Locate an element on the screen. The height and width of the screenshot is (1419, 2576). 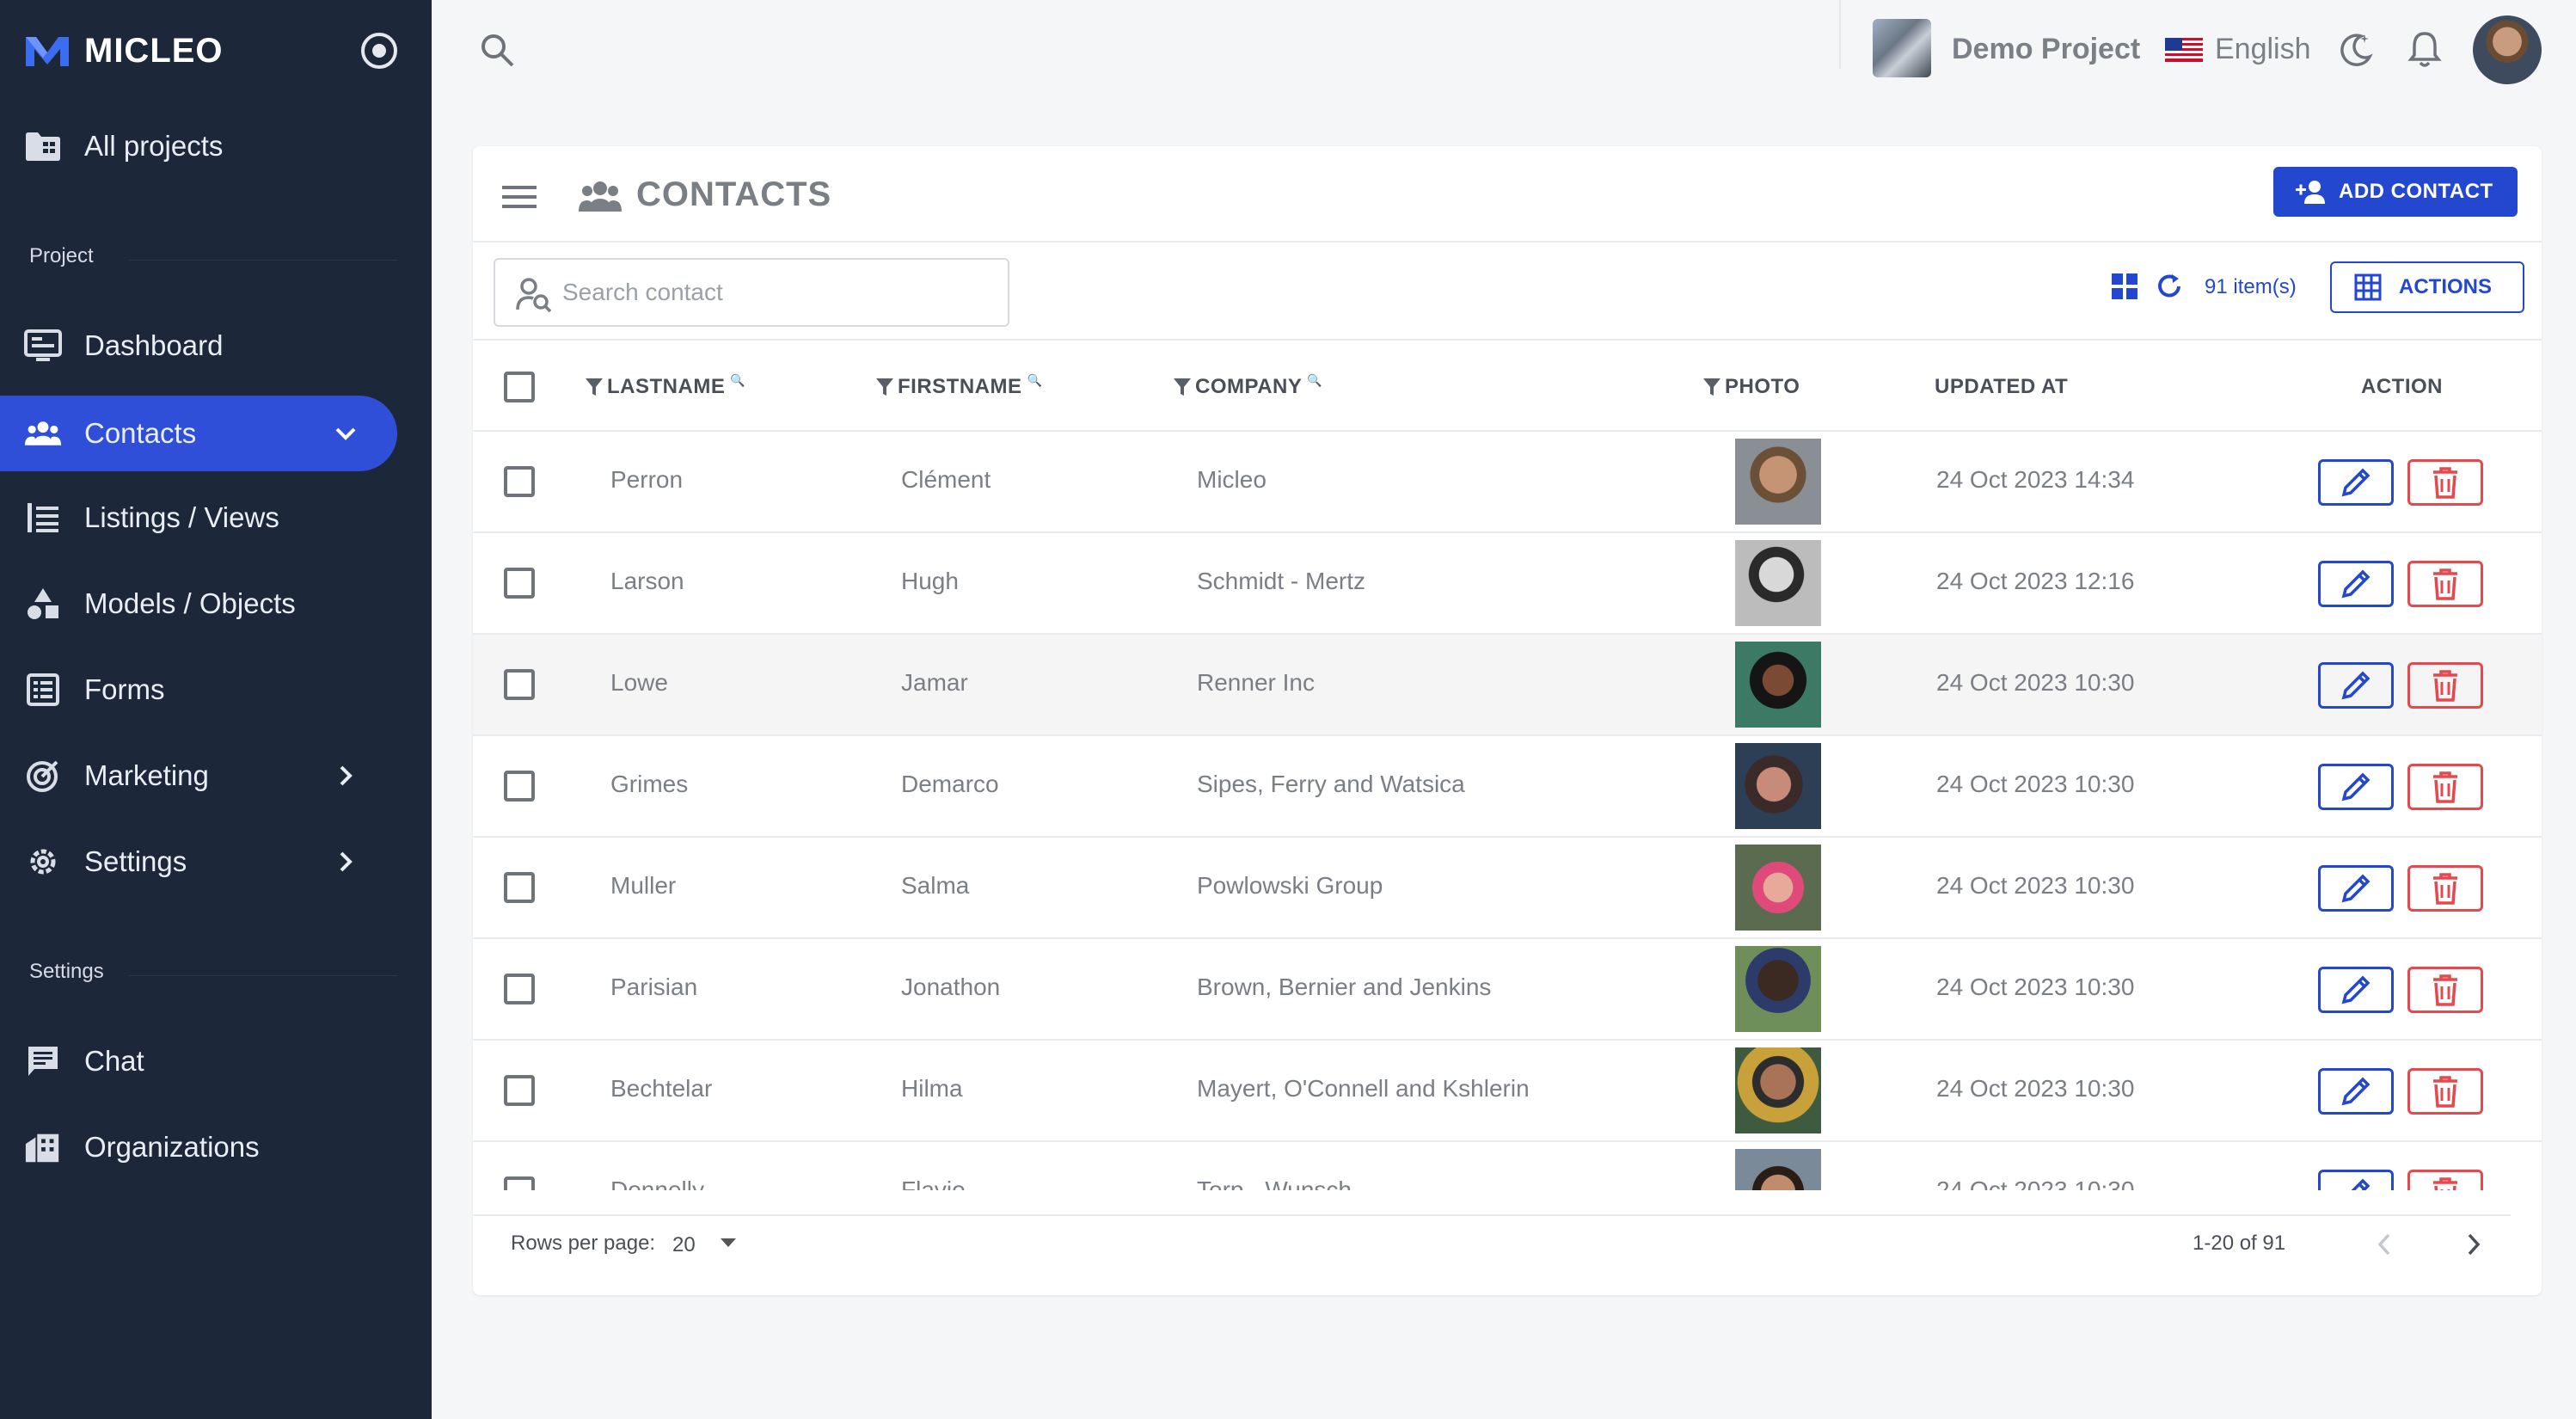
cell-lastname: Larson is located at coordinates (647, 581).